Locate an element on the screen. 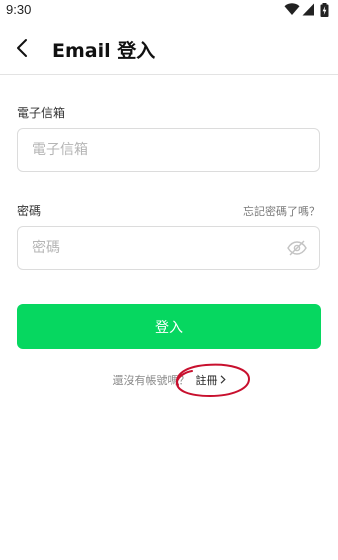  email-field is located at coordinates (152, 150).